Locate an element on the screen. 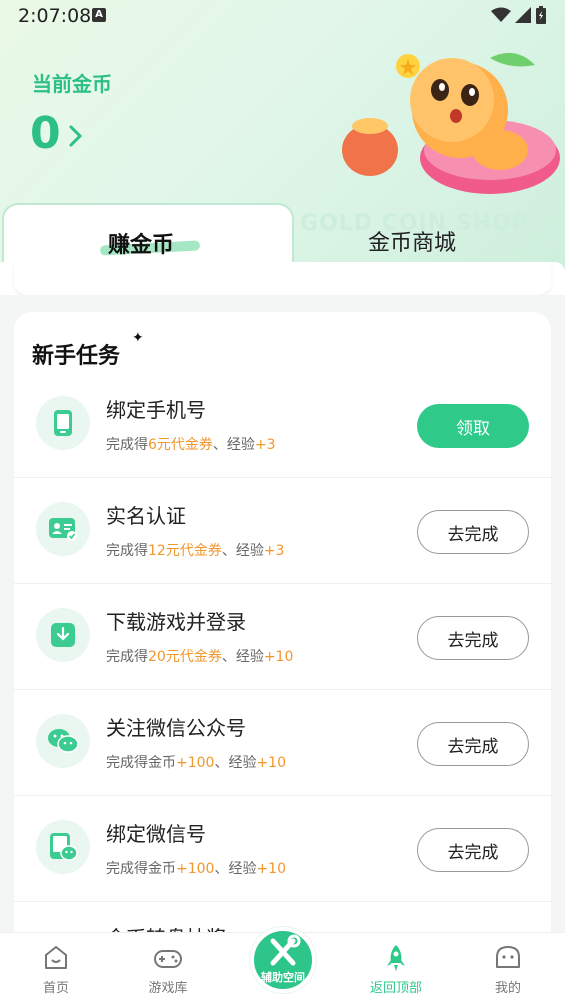 The height and width of the screenshot is (1004, 565). tab-coin-shop: GOLD COIN SHOP 金币商城 is located at coordinates (427, 234).